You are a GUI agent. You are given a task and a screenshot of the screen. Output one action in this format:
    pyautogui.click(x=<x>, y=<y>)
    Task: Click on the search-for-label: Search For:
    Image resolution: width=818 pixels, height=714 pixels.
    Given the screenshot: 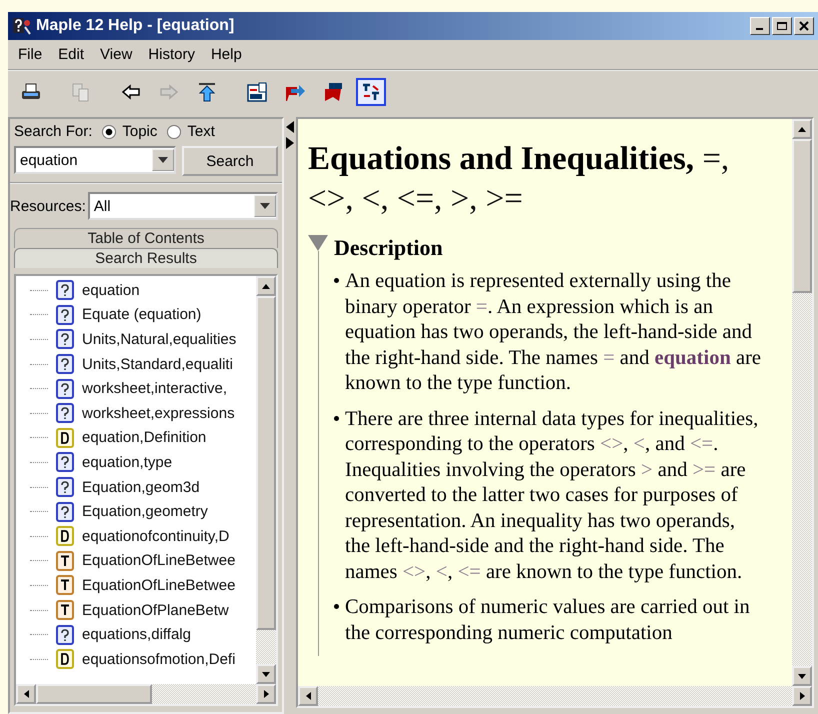 What is the action you would take?
    pyautogui.click(x=53, y=131)
    